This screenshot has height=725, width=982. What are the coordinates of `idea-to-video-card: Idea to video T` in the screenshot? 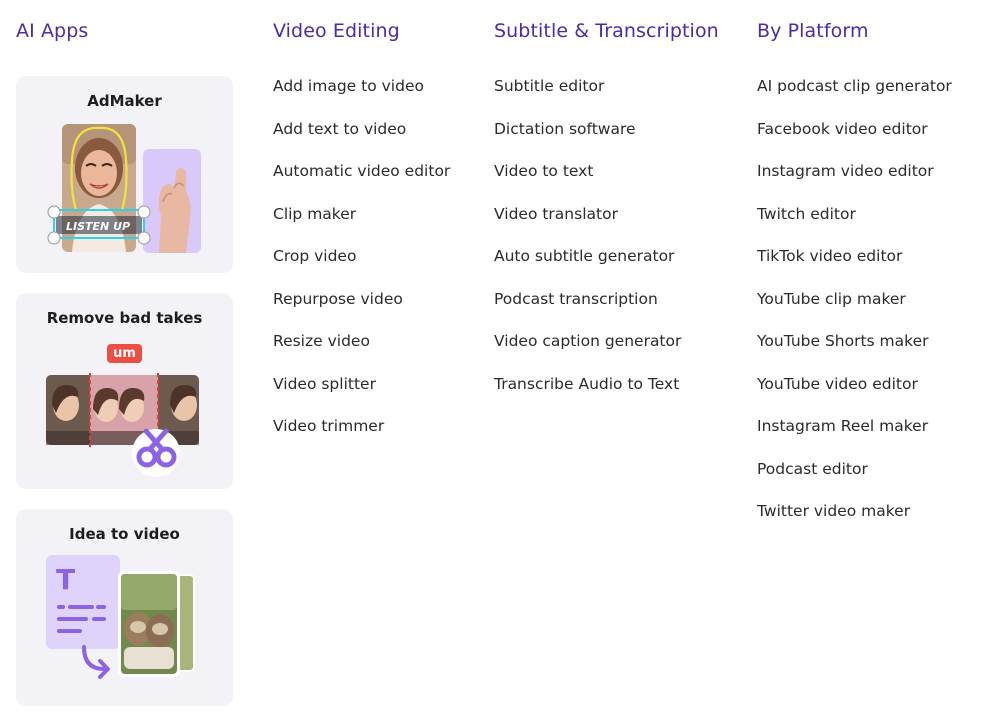 It's located at (124, 607).